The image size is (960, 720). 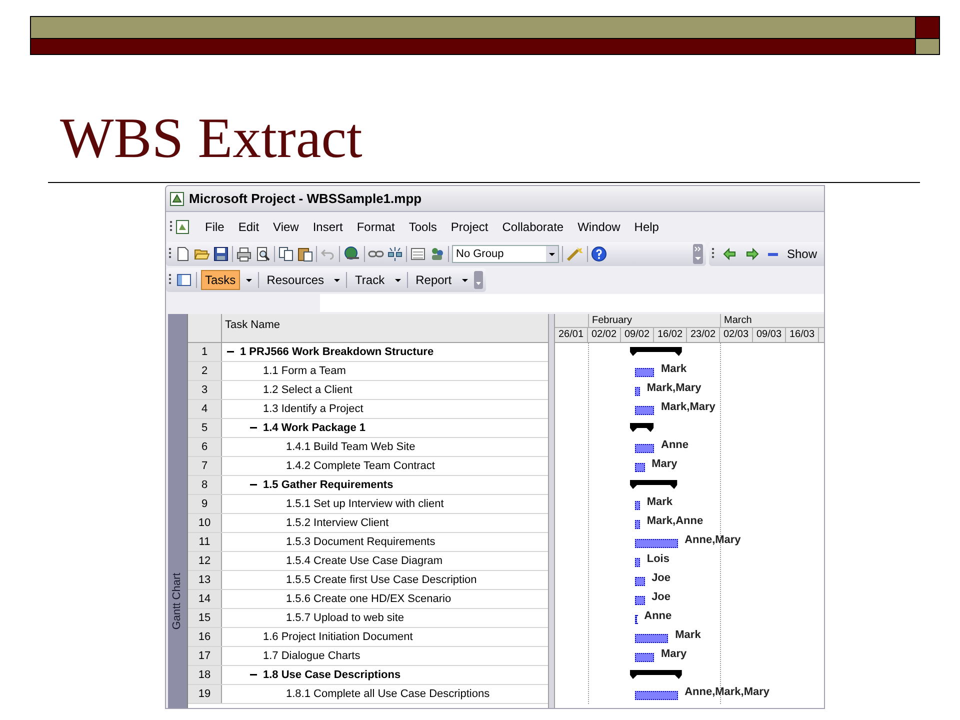 I want to click on row-number: 3, so click(x=205, y=390).